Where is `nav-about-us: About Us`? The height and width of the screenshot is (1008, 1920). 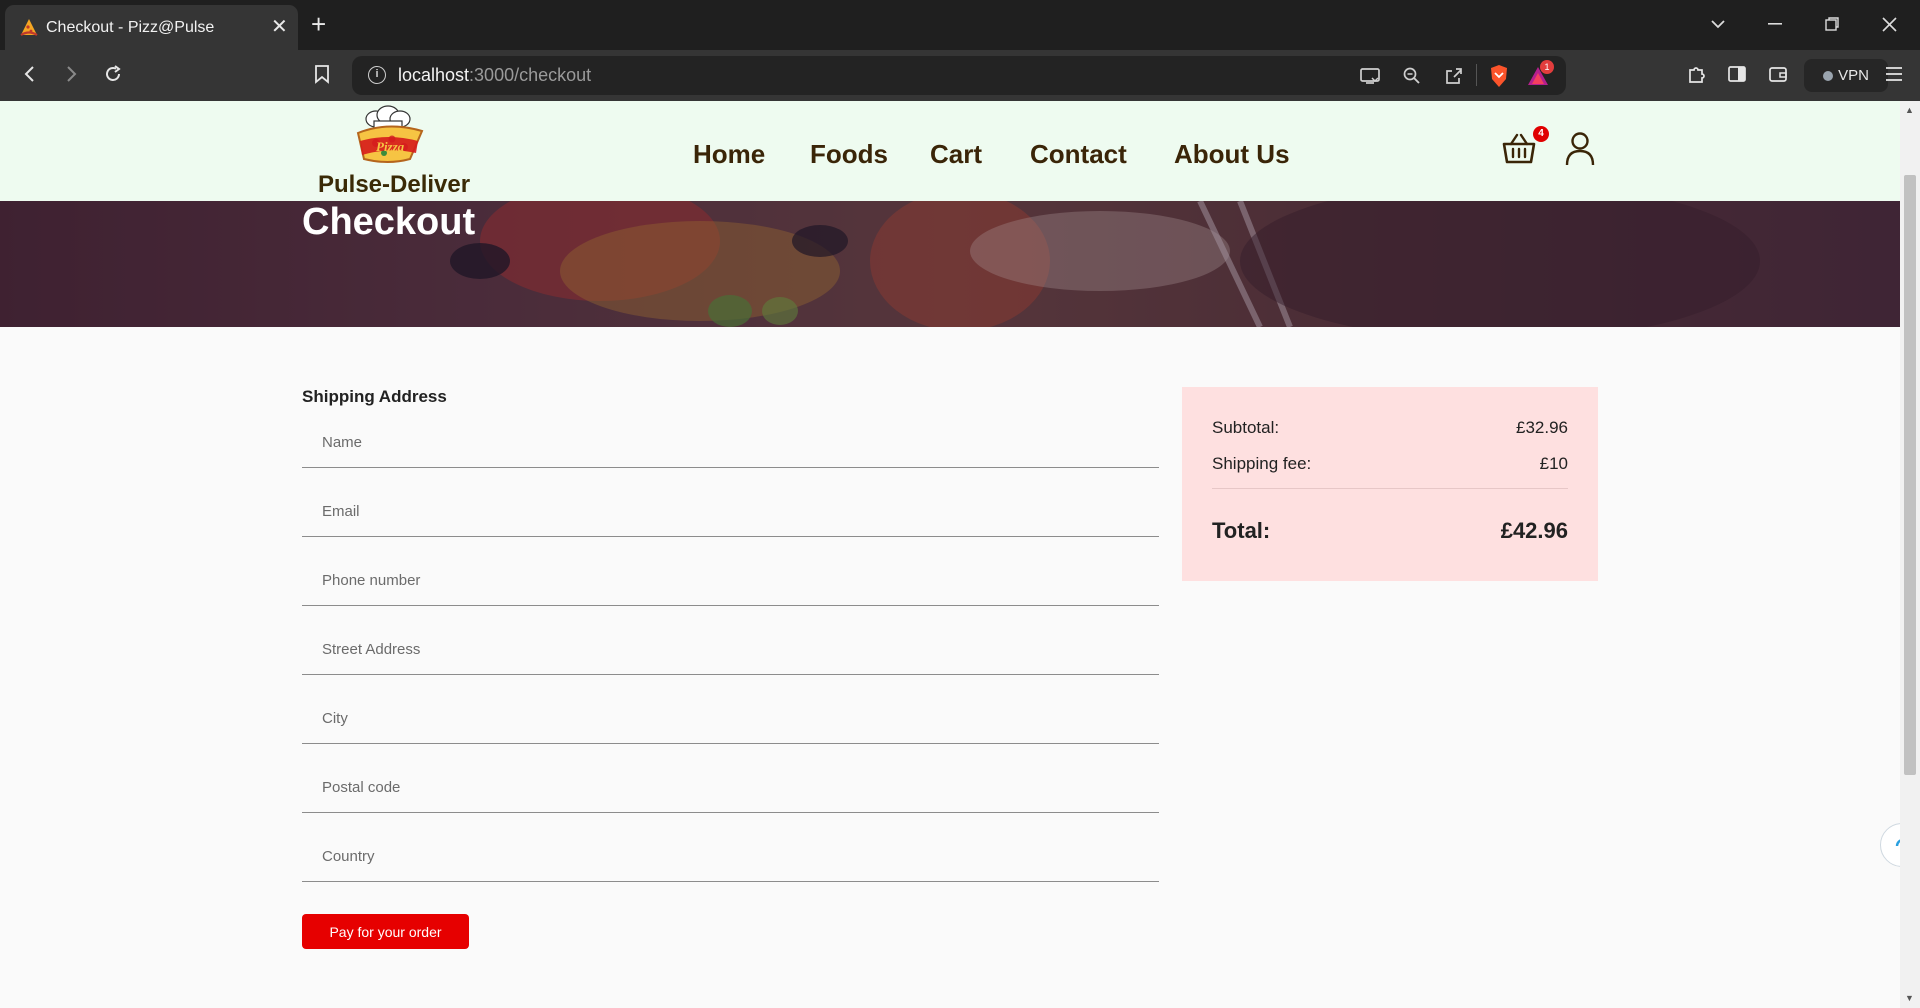
nav-about-us: About Us is located at coordinates (1232, 154).